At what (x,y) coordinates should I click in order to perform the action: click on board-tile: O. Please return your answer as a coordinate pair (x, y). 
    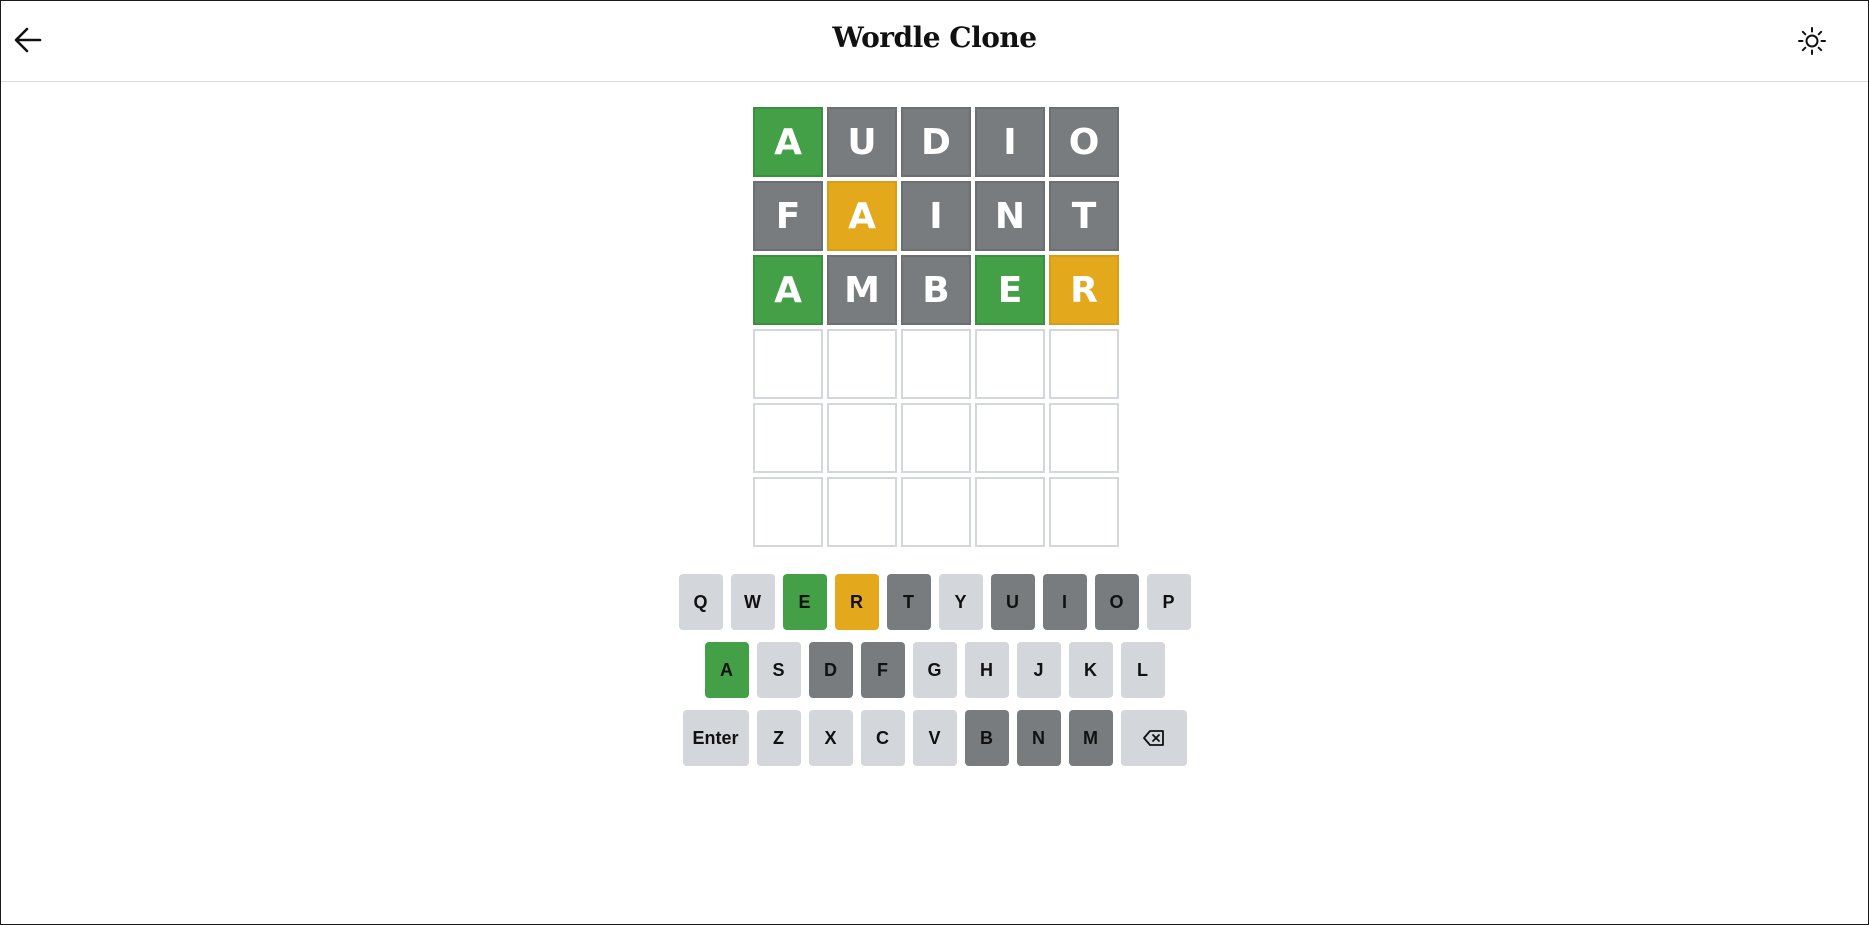
    Looking at the image, I should click on (1084, 142).